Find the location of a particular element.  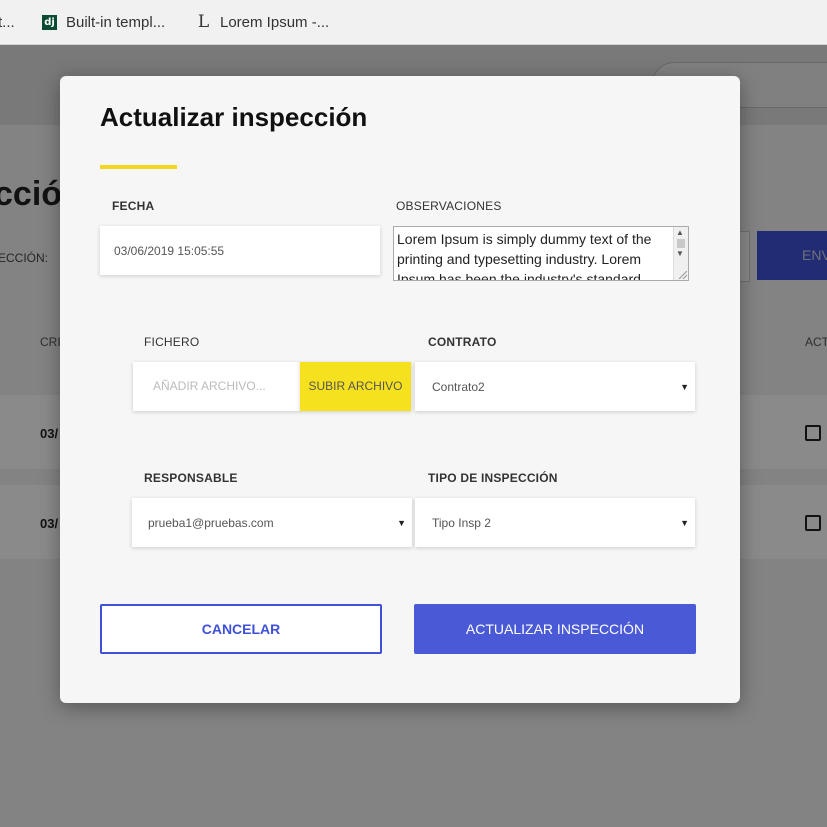

title-accent-bar is located at coordinates (138, 167).